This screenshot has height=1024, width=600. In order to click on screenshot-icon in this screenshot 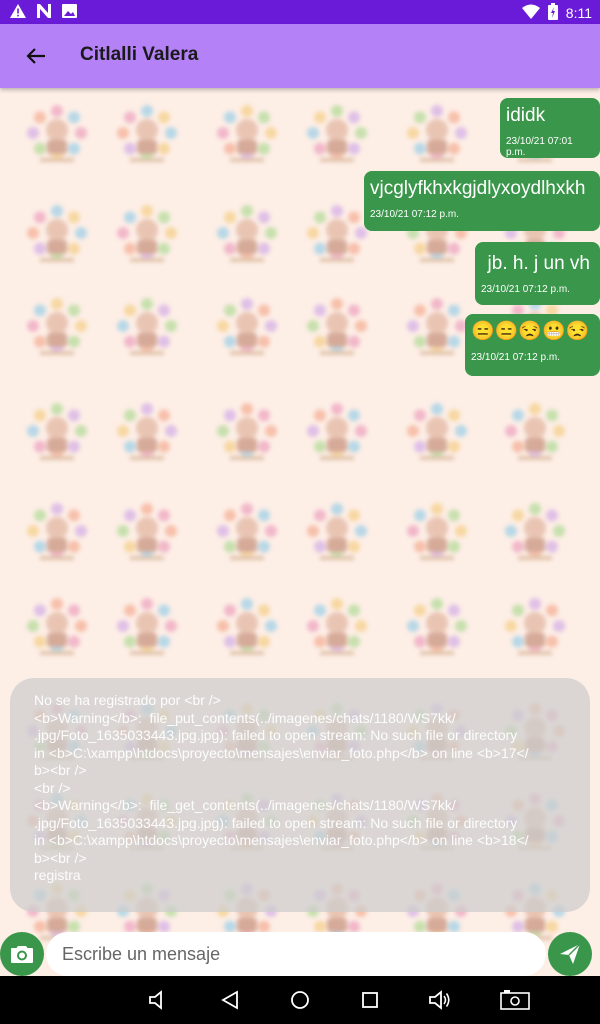, I will do `click(515, 1000)`.